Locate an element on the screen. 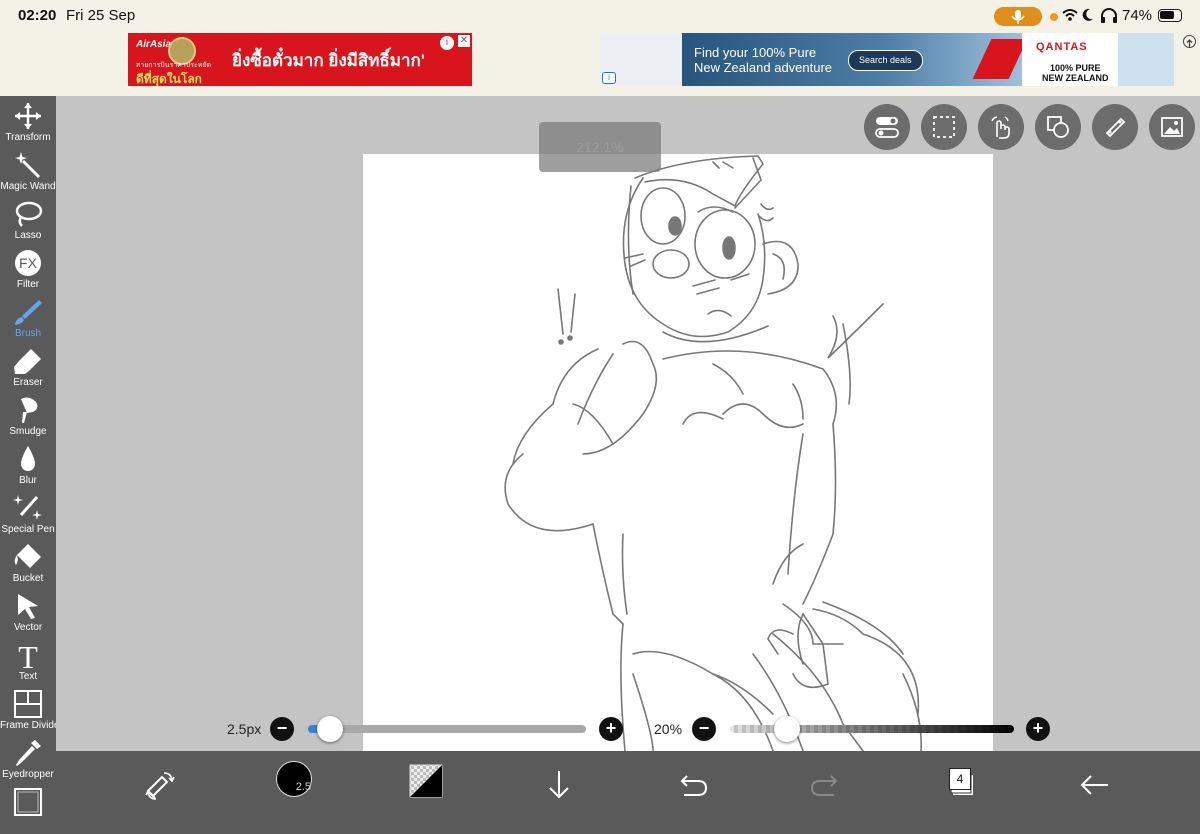  tool-label: Magic Wand is located at coordinates (28, 186).